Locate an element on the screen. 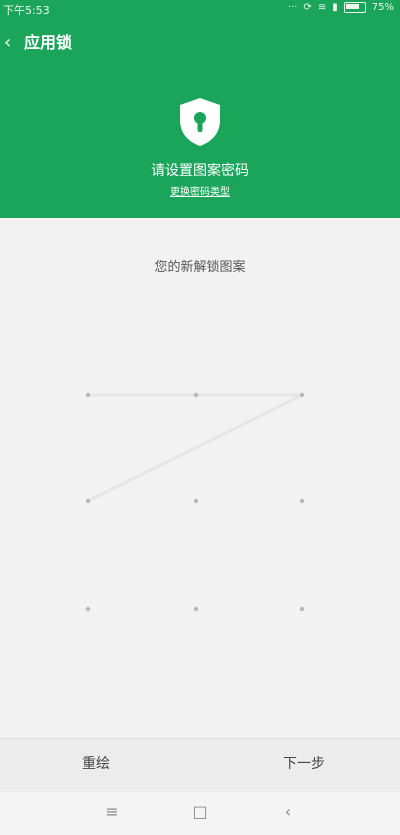 The height and width of the screenshot is (835, 400). home-icon: □ is located at coordinates (200, 814).